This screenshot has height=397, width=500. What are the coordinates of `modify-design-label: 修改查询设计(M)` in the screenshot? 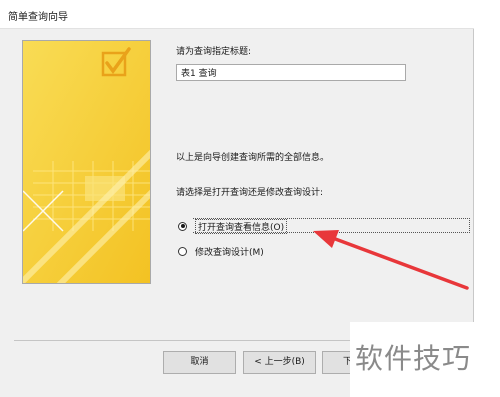 It's located at (229, 251).